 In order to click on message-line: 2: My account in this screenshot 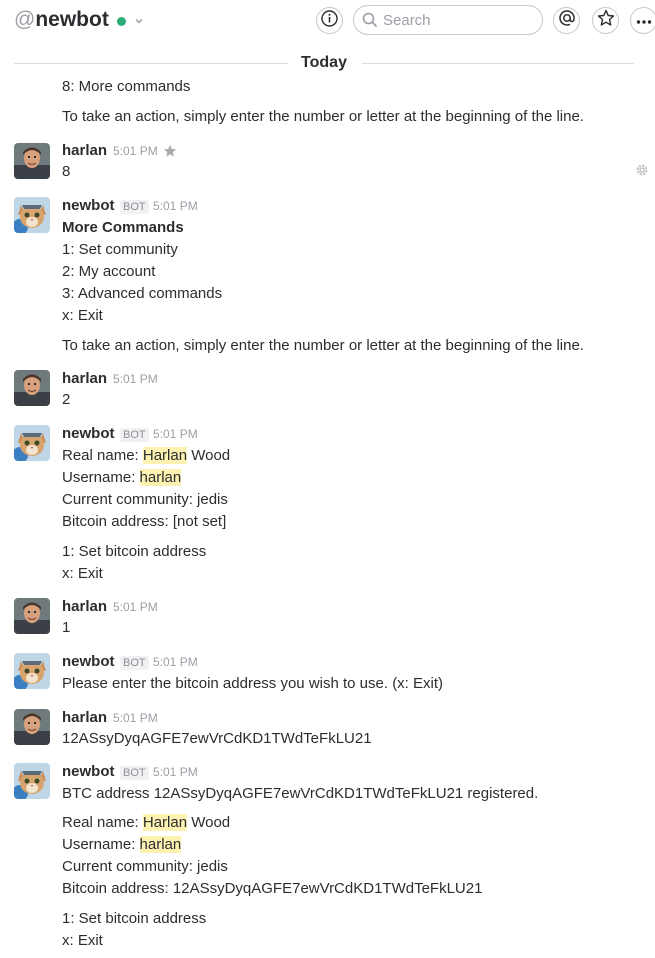, I will do `click(109, 271)`.